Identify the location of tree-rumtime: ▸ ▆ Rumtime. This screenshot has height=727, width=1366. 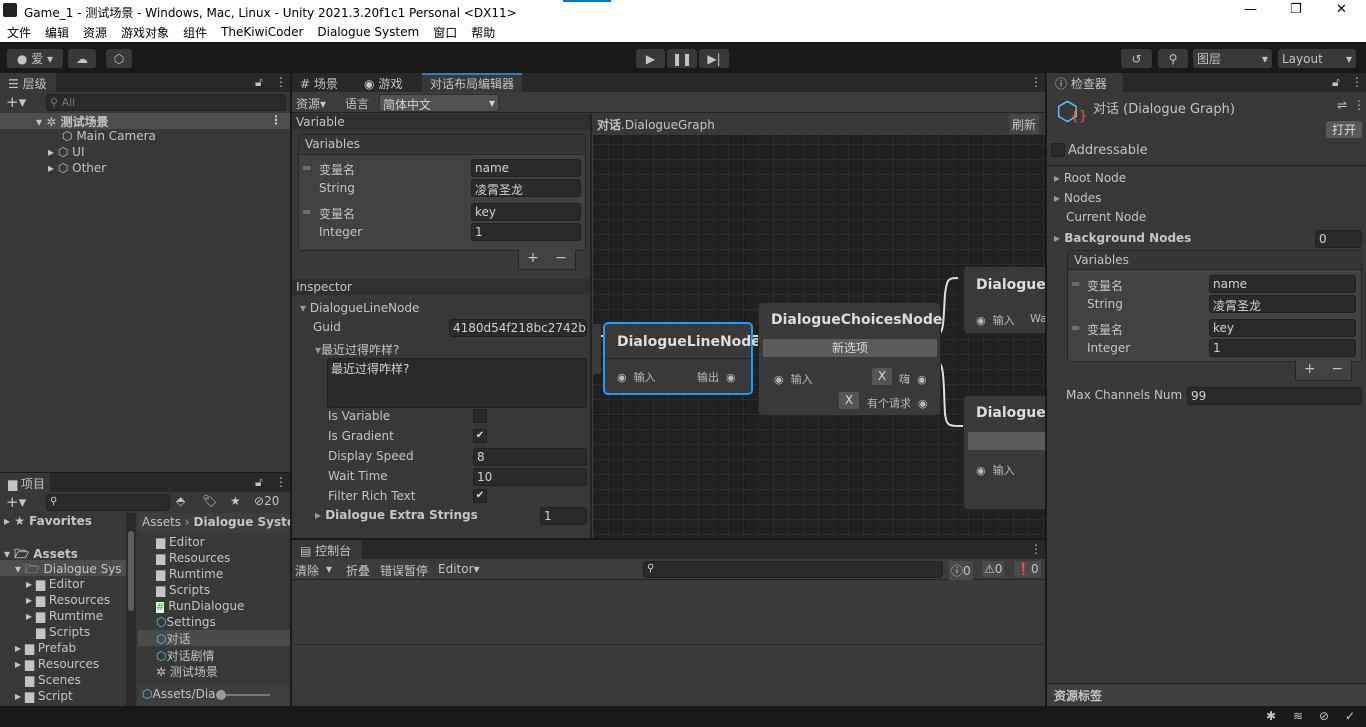
(64, 616).